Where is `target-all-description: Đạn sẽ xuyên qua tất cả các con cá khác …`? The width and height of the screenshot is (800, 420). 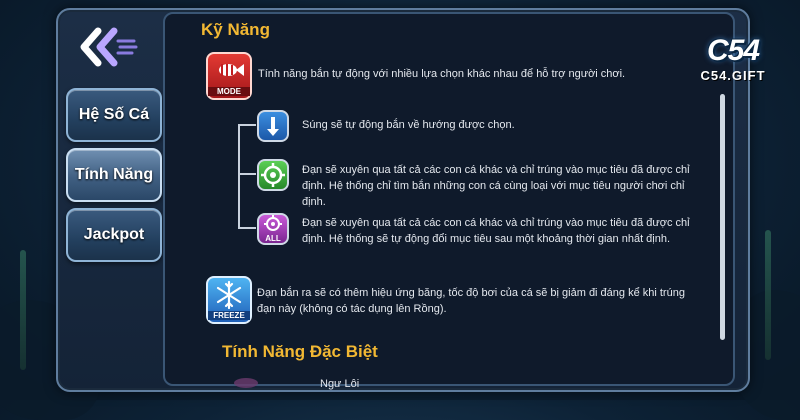 target-all-description: Đạn sẽ xuyên qua tất cả các con cá khác … is located at coordinates (496, 231).